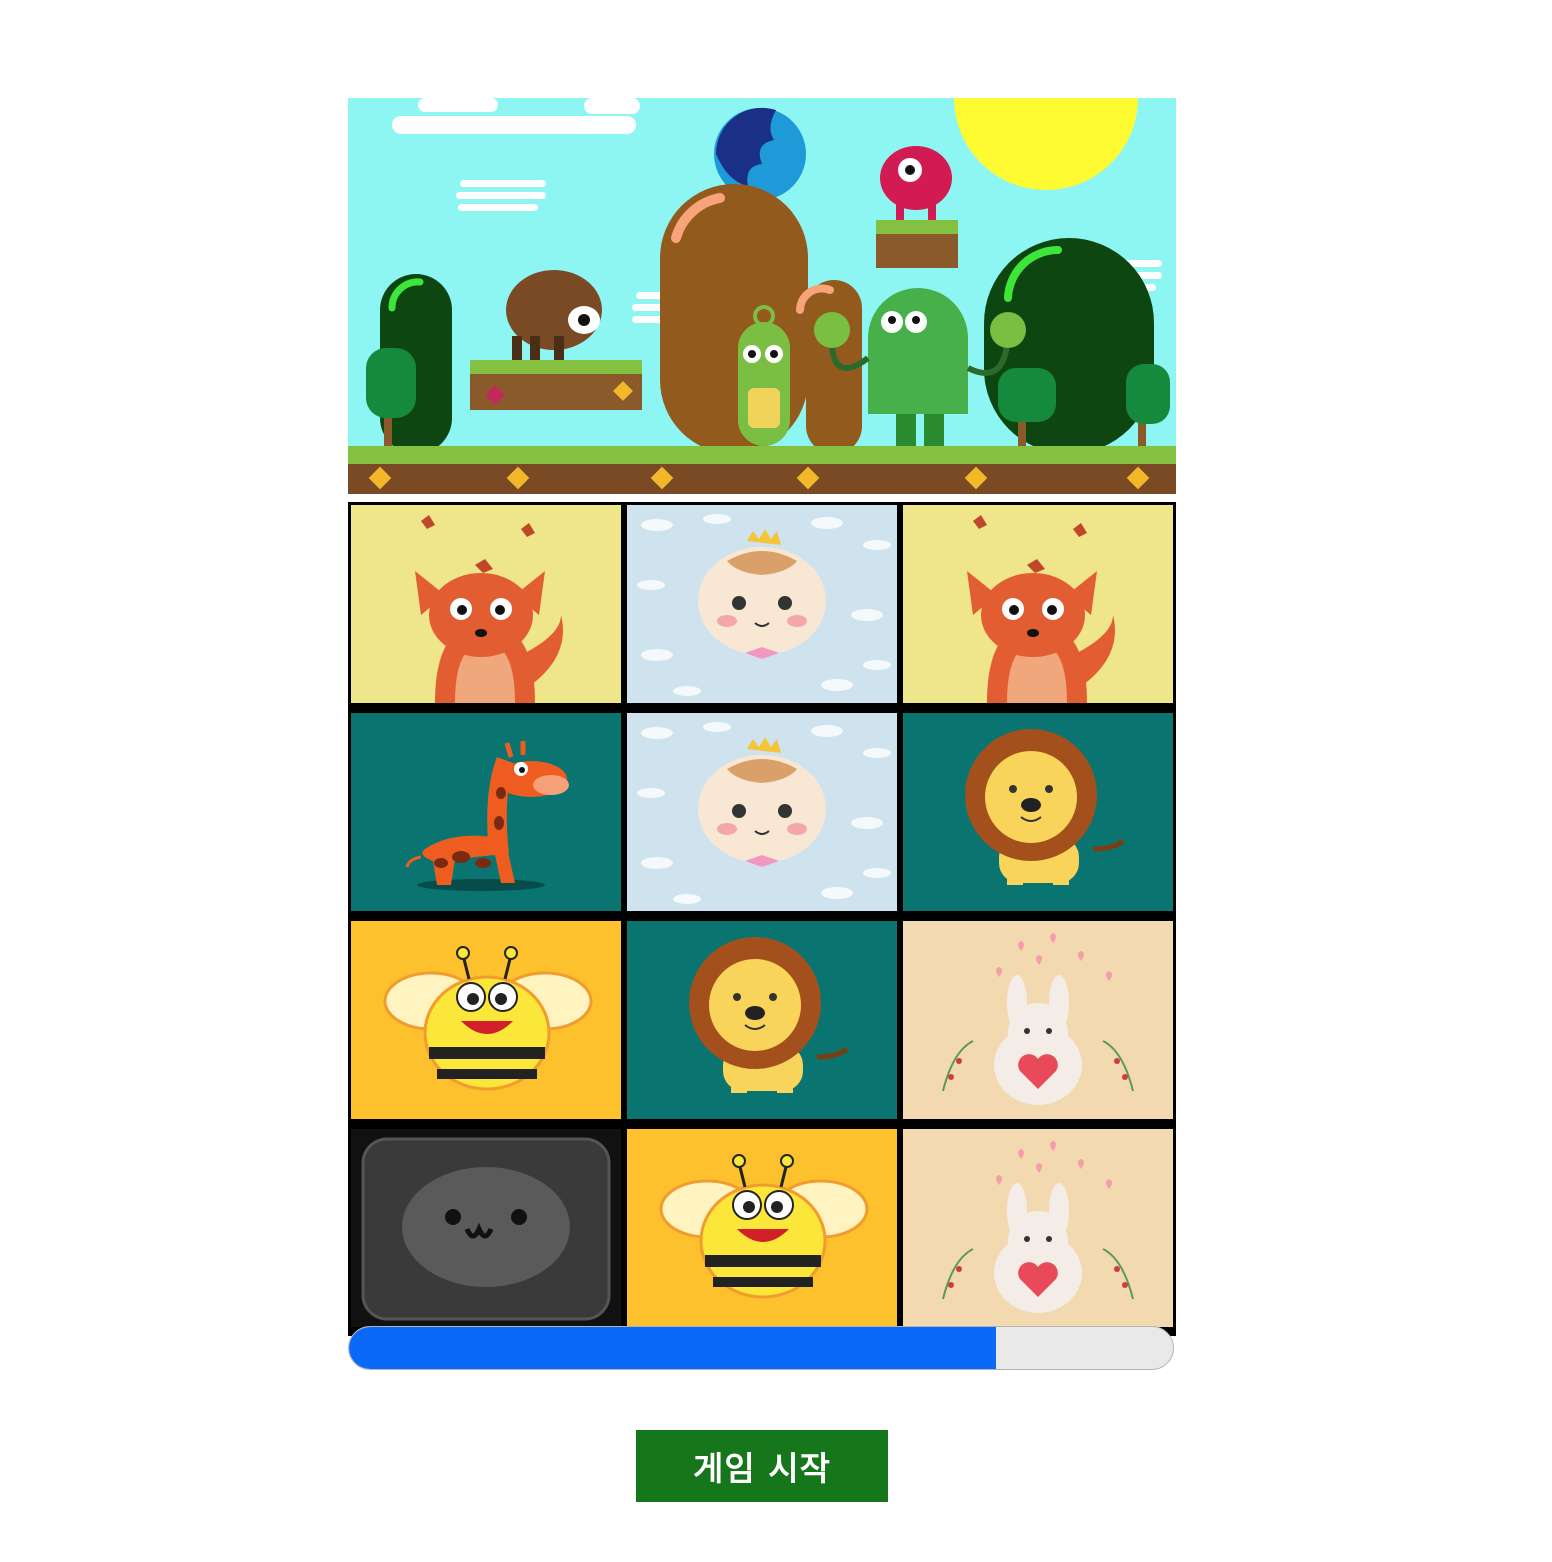 Image resolution: width=1552 pixels, height=1562 pixels. I want to click on card-face-down, so click(486, 1228).